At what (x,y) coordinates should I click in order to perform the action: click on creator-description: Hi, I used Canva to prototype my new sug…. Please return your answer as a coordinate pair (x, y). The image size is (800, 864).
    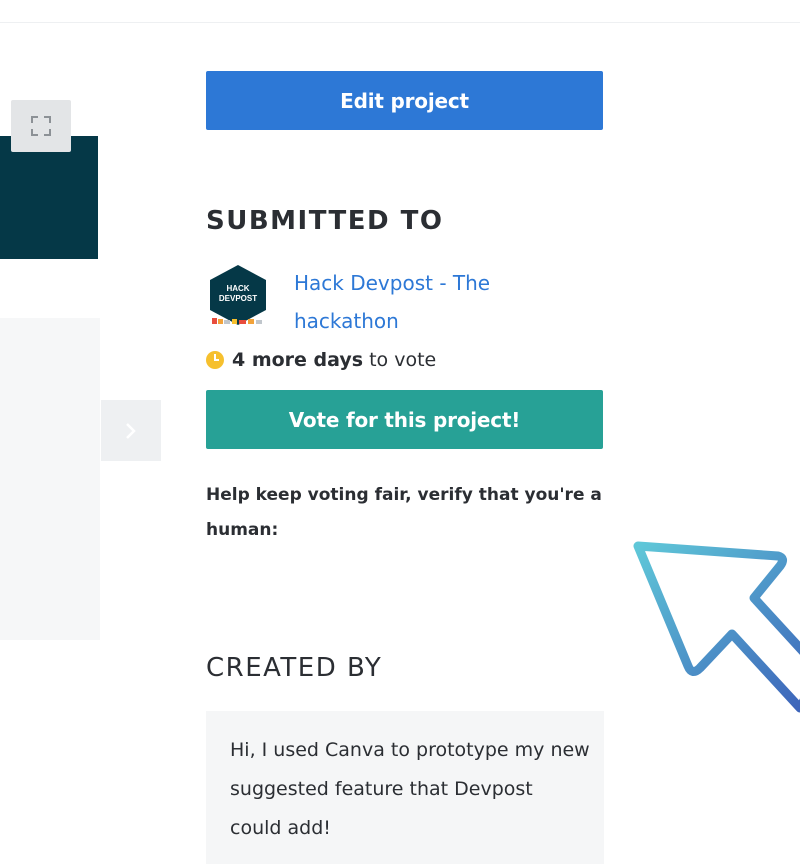
    Looking at the image, I should click on (410, 789).